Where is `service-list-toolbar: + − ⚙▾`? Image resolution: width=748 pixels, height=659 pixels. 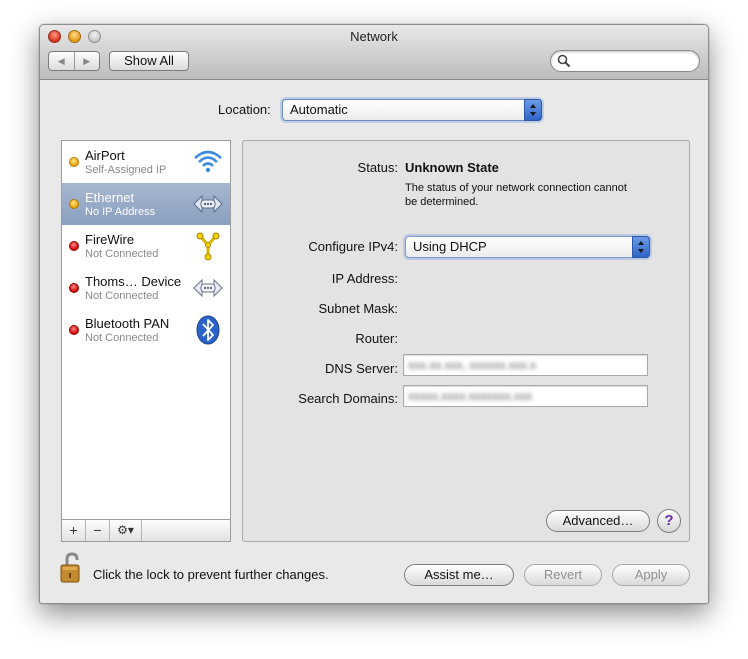
service-list-toolbar: + − ⚙▾ is located at coordinates (146, 530).